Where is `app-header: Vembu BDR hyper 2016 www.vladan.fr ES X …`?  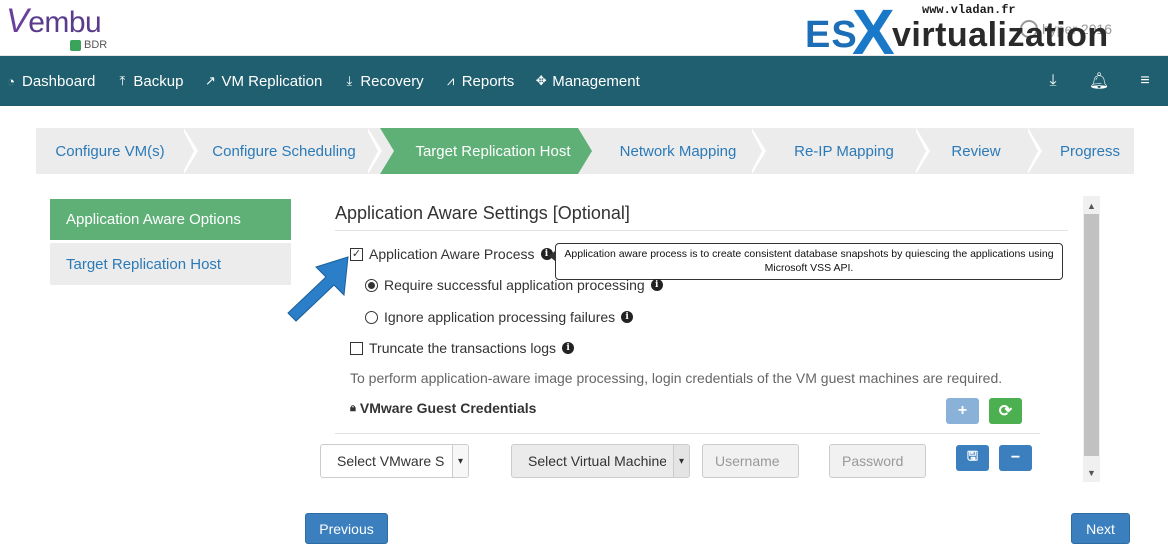 app-header: Vembu BDR hyper 2016 www.vladan.fr ES X … is located at coordinates (584, 32).